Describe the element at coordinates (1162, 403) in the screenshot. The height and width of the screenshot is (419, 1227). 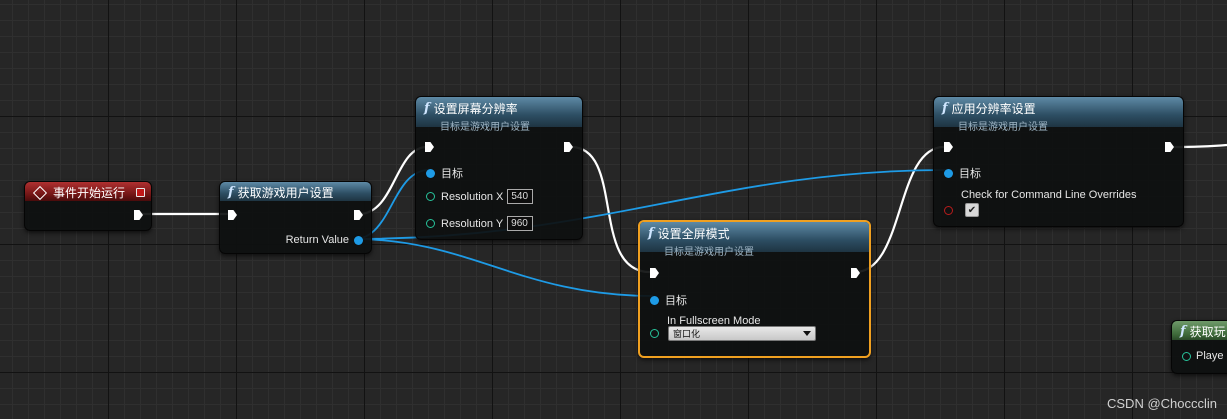
I see `watermark: CSDN @Choccclin` at that location.